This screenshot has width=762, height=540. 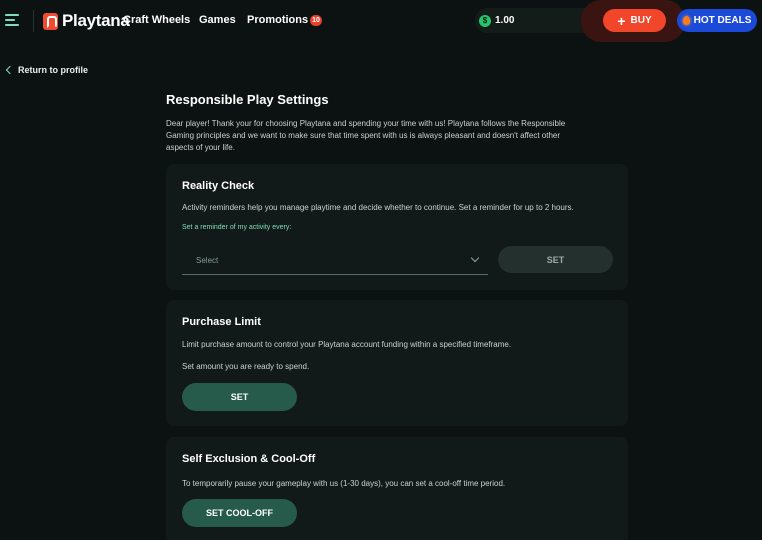 What do you see at coordinates (335, 261) in the screenshot?
I see `reminder-interval-select: Select` at bounding box center [335, 261].